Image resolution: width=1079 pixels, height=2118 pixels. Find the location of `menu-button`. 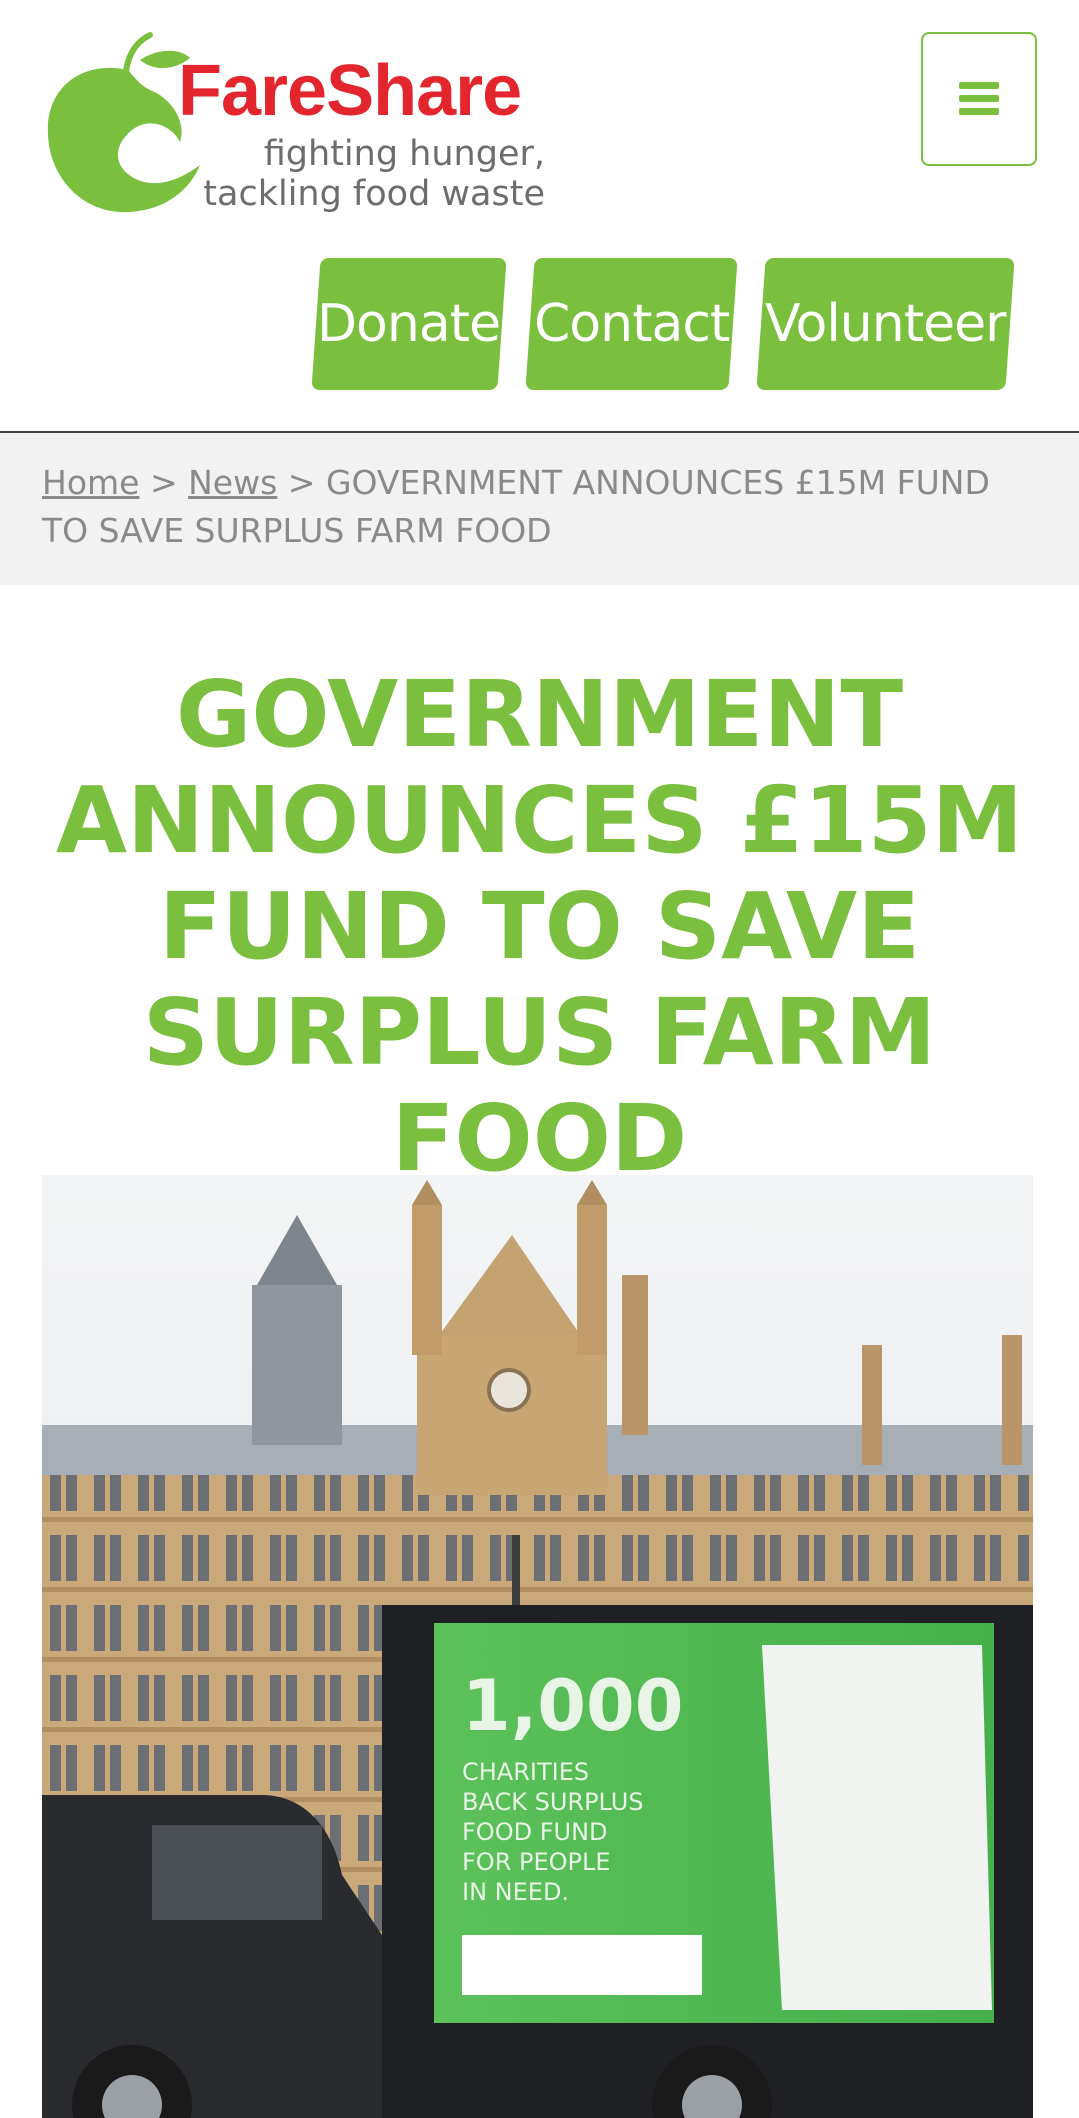

menu-button is located at coordinates (979, 99).